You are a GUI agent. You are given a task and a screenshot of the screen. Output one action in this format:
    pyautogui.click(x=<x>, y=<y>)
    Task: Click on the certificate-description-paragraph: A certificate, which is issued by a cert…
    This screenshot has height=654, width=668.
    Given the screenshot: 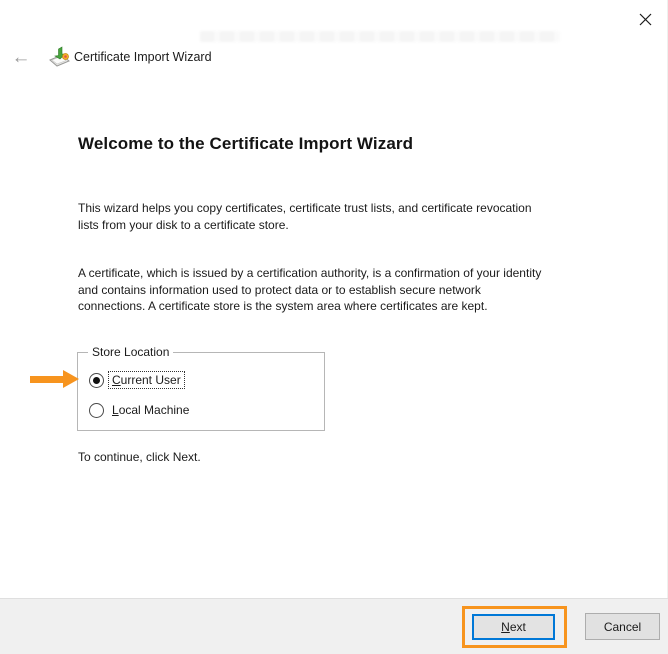 What is the action you would take?
    pyautogui.click(x=309, y=290)
    